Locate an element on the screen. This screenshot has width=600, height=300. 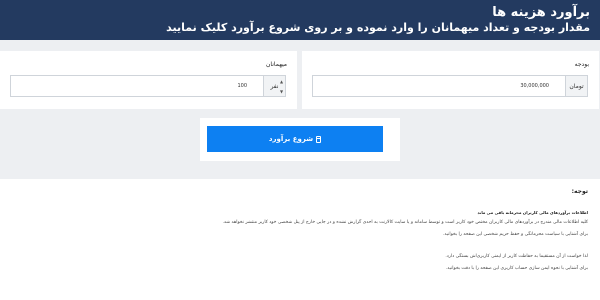
calculator-icon is located at coordinates (319, 139).